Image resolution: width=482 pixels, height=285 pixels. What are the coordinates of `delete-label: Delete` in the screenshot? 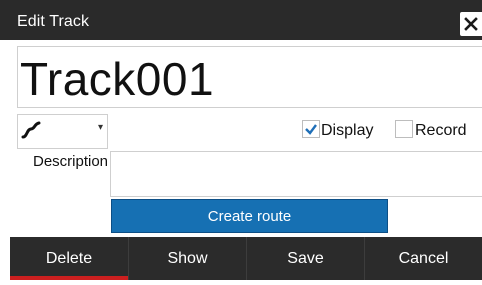 It's located at (69, 258).